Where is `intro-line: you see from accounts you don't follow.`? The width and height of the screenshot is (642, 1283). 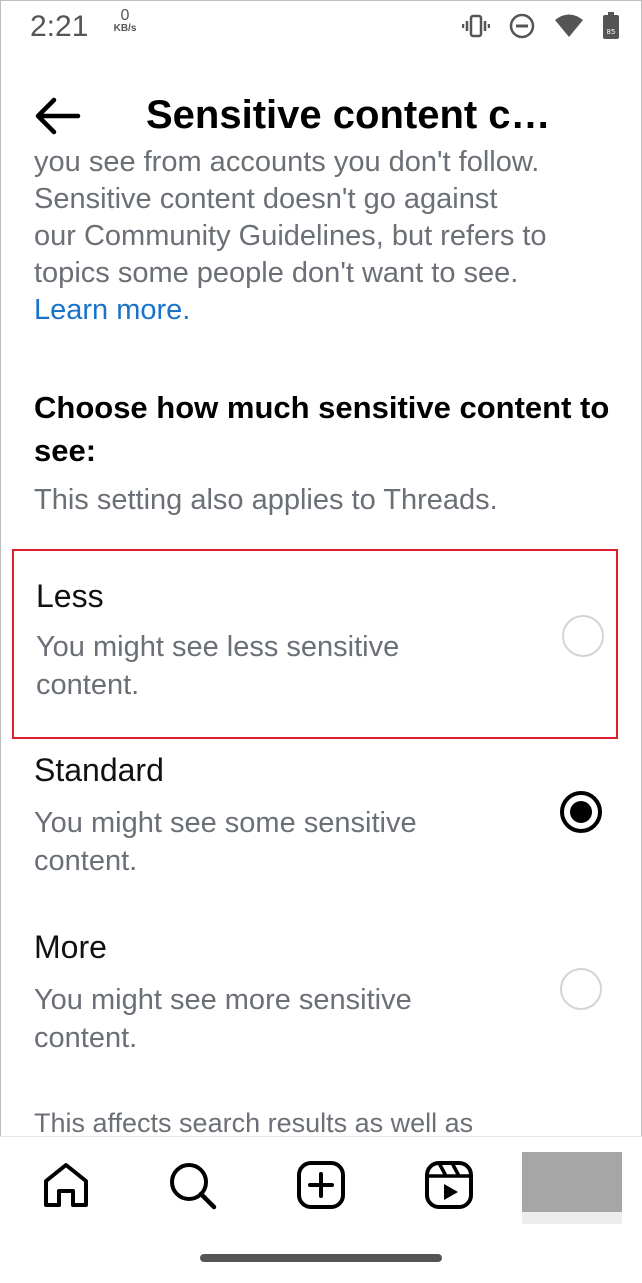
intro-line: you see from accounts you don't follow. is located at coordinates (287, 164).